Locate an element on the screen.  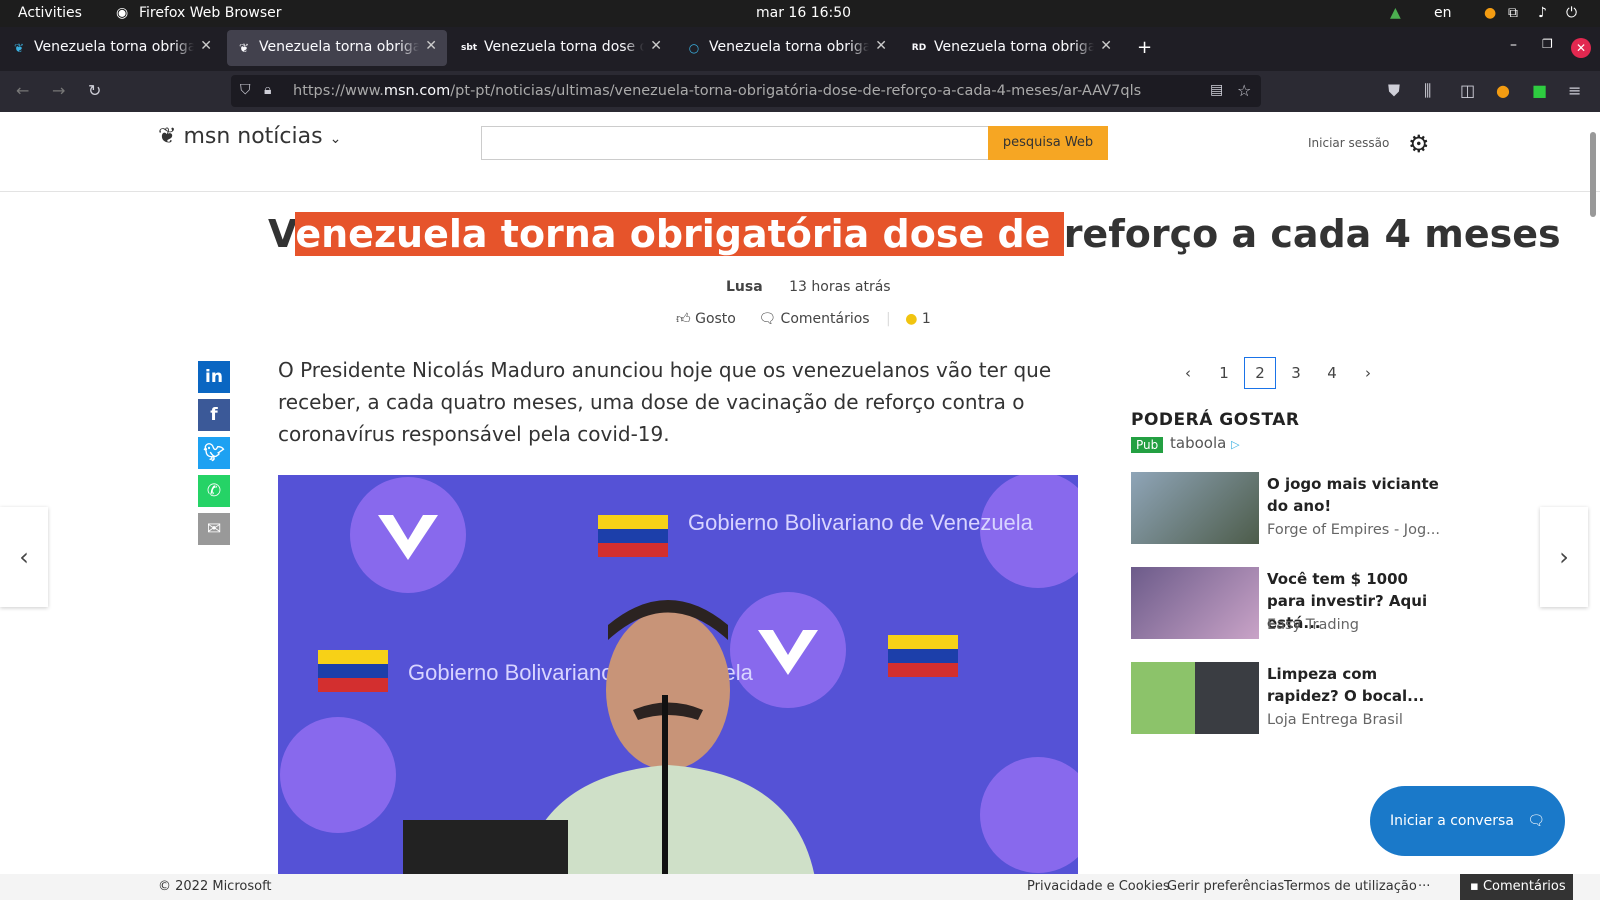
lock-icon: 🔒︎ is located at coordinates (267, 90).